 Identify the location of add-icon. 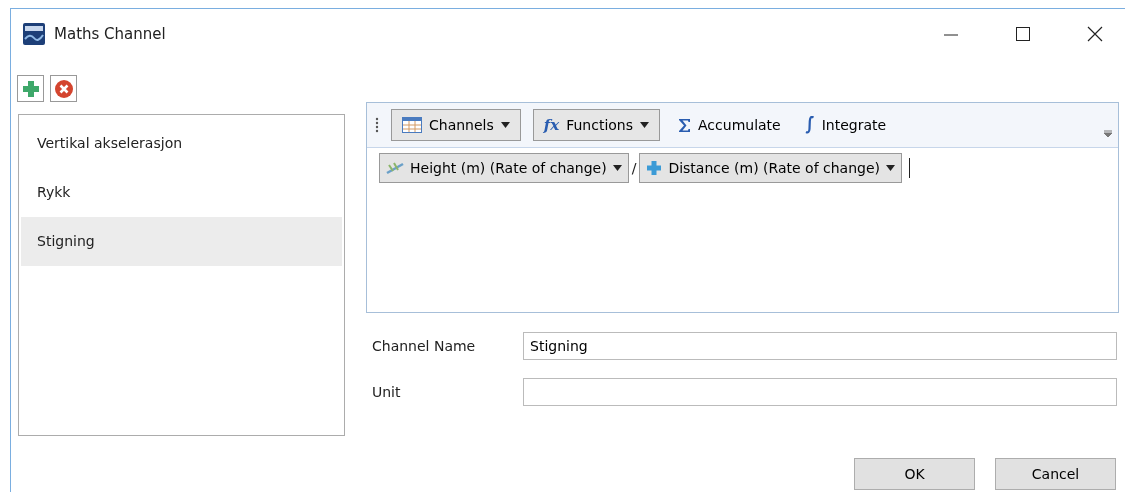
(30, 88).